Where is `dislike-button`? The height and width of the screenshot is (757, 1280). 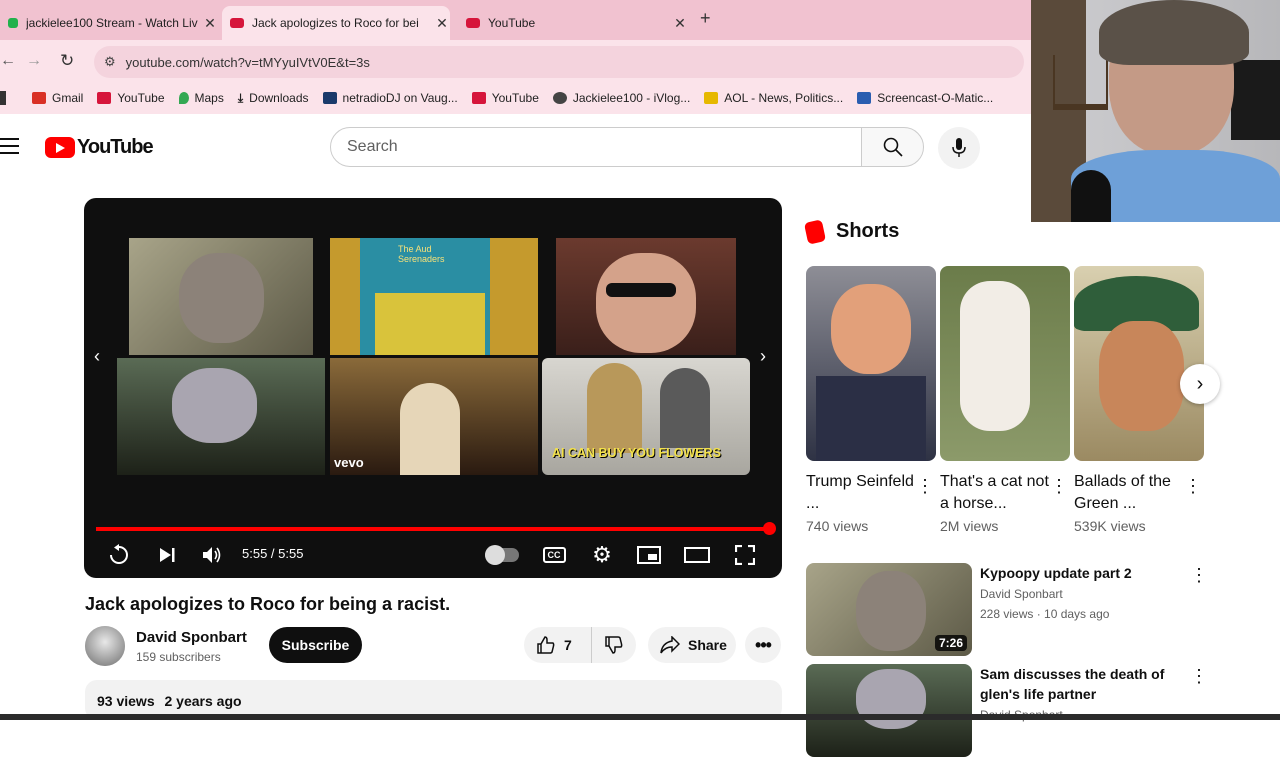 dislike-button is located at coordinates (614, 645).